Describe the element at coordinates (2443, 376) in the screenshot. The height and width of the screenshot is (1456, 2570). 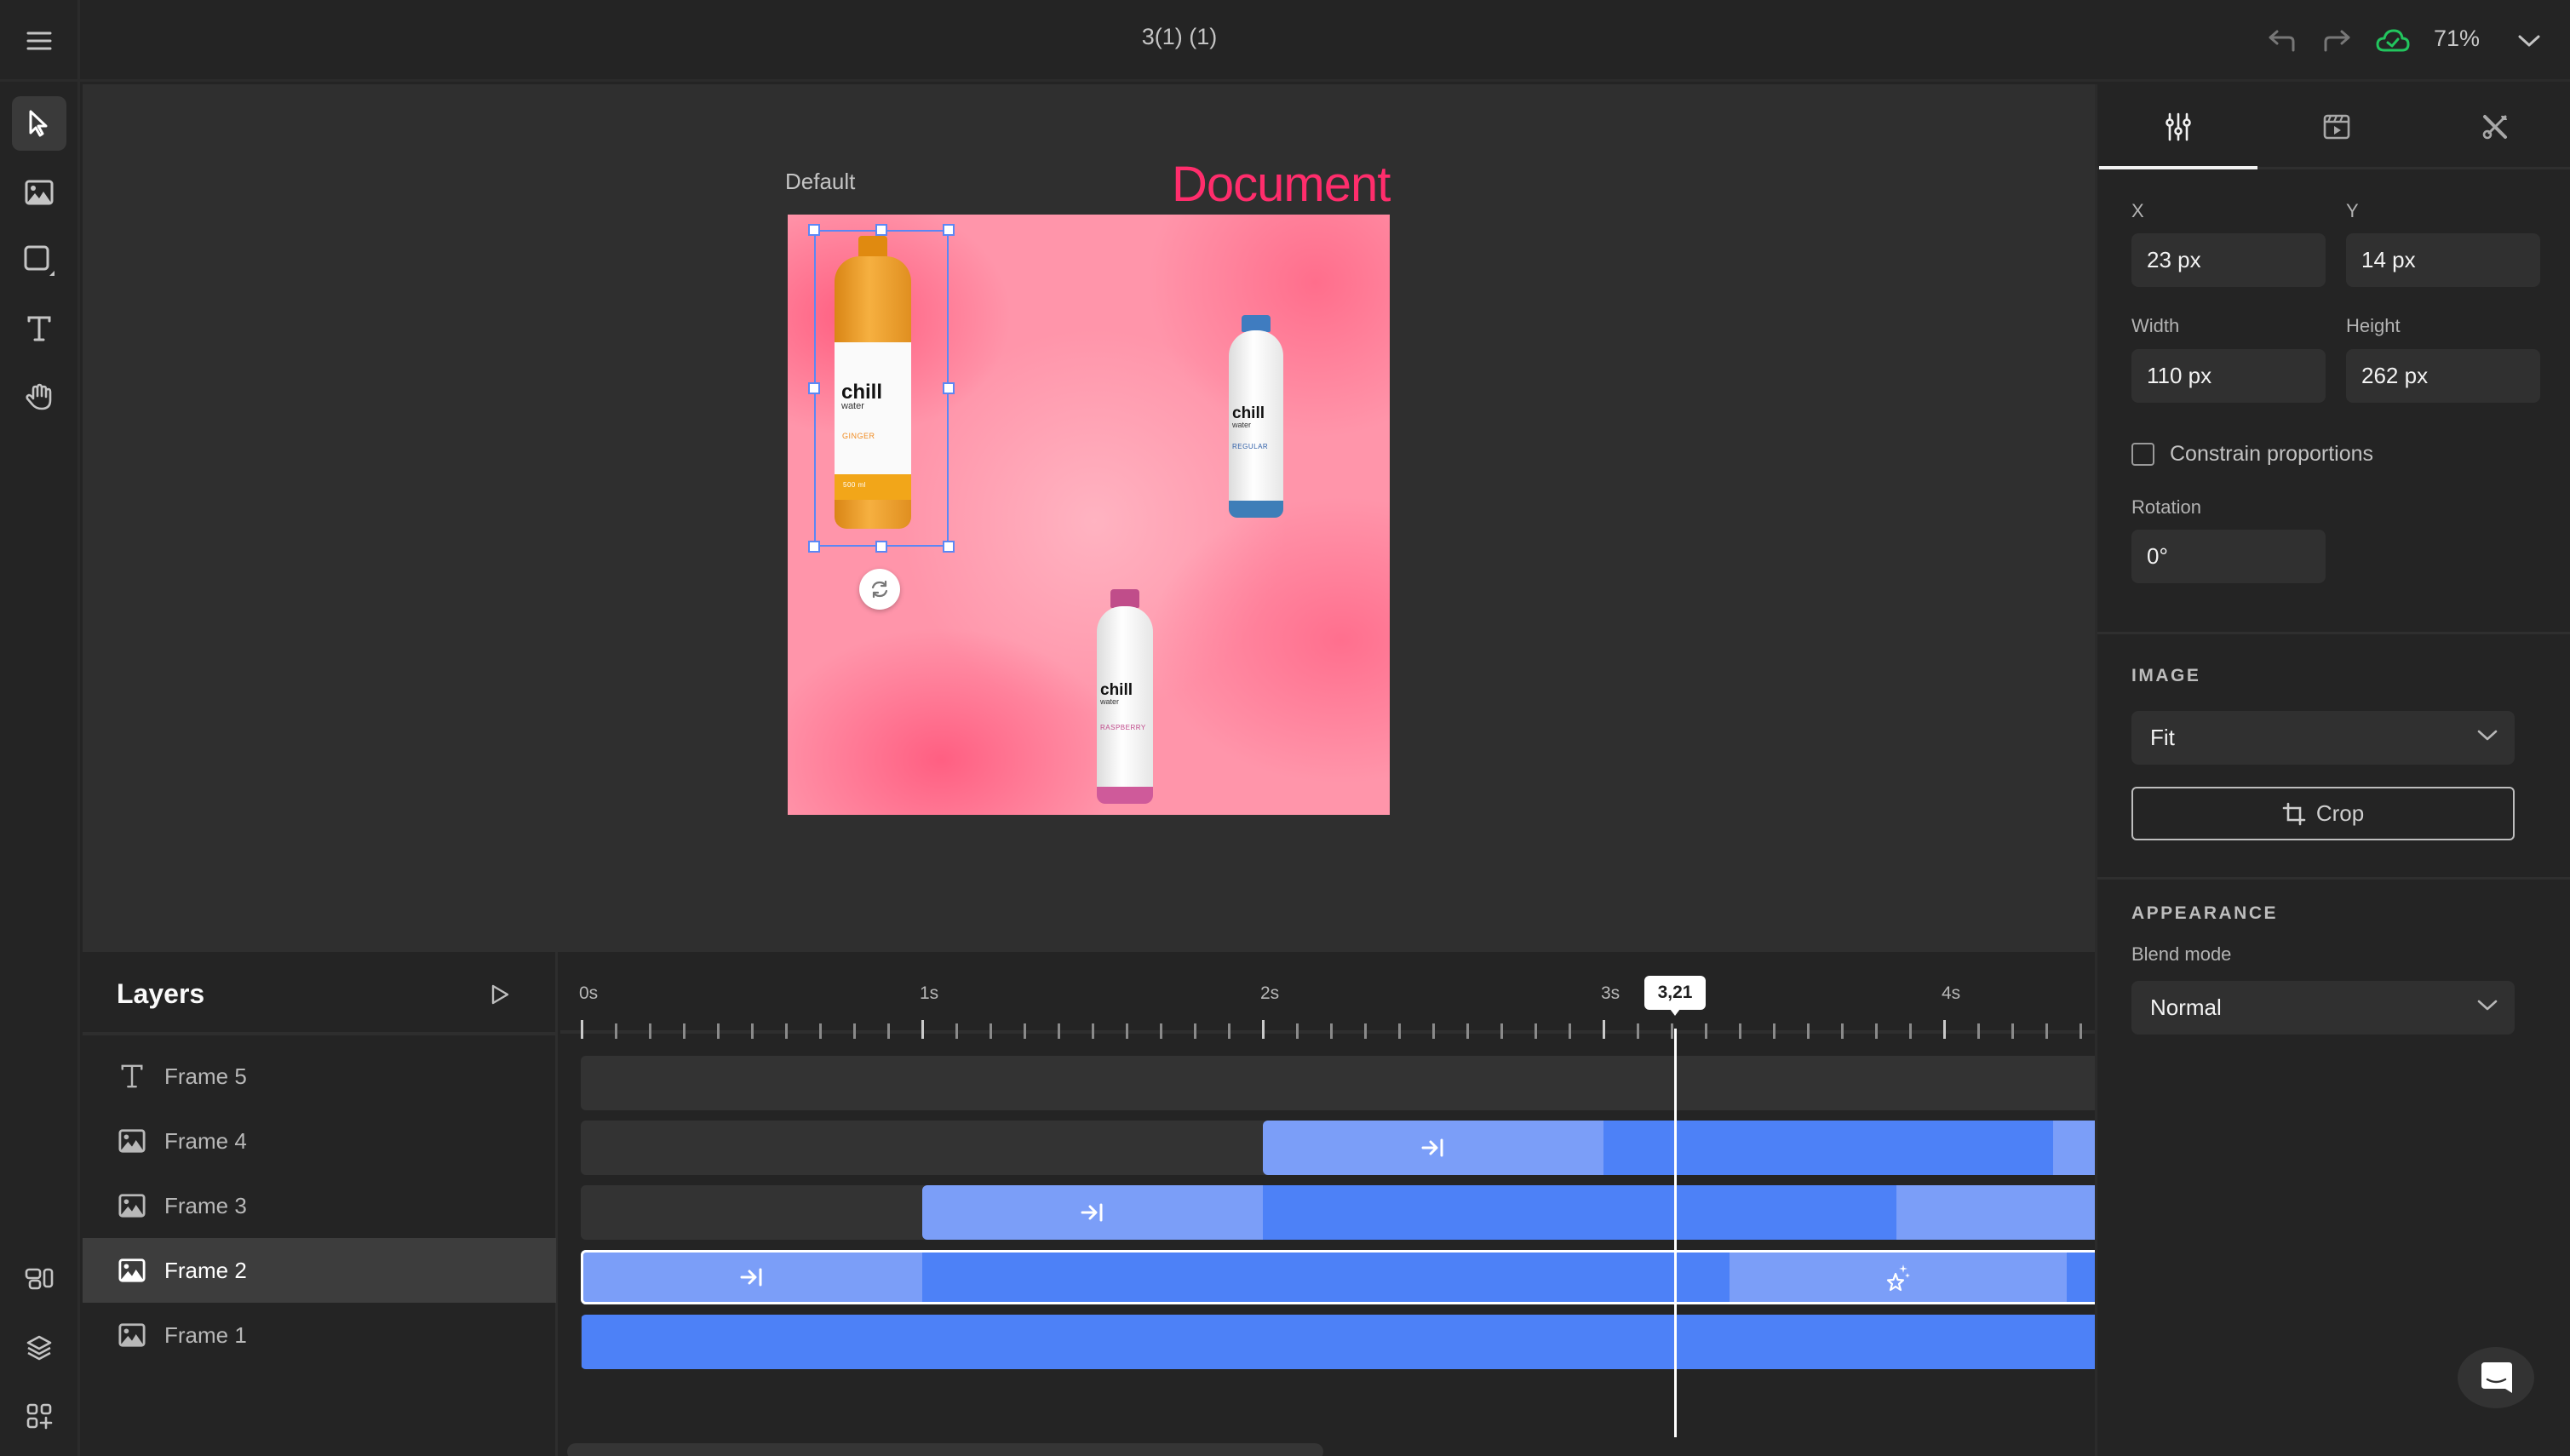
I see `height-input: 262 px` at that location.